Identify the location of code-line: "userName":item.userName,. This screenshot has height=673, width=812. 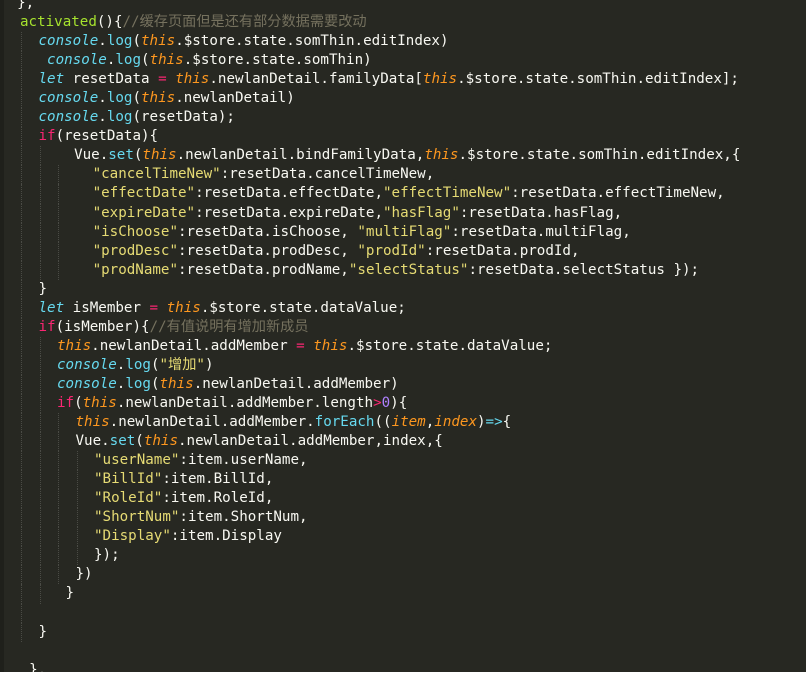
(403, 461).